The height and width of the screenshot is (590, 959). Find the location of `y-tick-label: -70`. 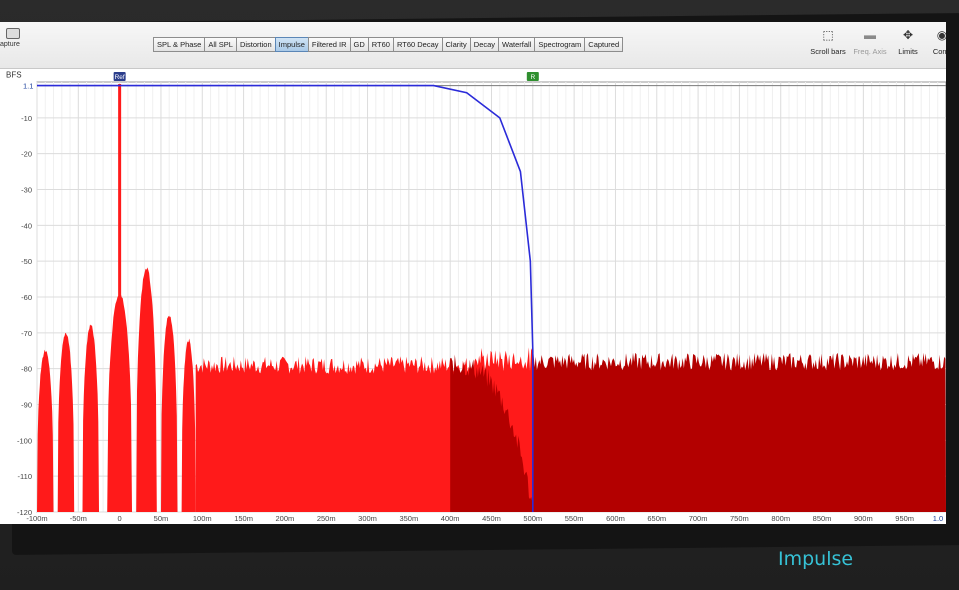

y-tick-label: -70 is located at coordinates (26, 333).